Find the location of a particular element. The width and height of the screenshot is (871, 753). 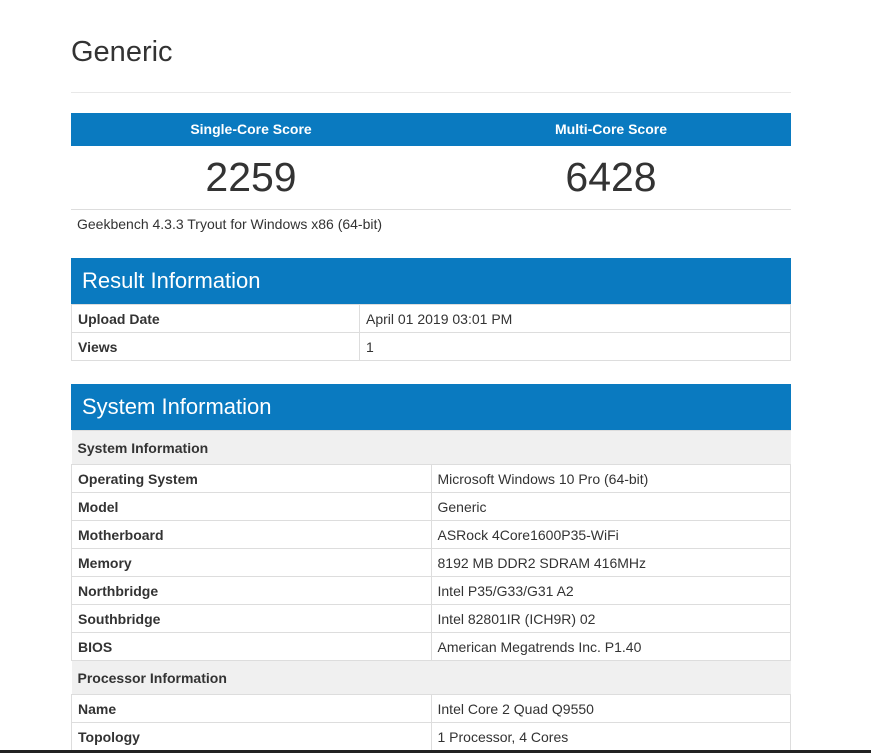

row-value: Generic is located at coordinates (610, 506).